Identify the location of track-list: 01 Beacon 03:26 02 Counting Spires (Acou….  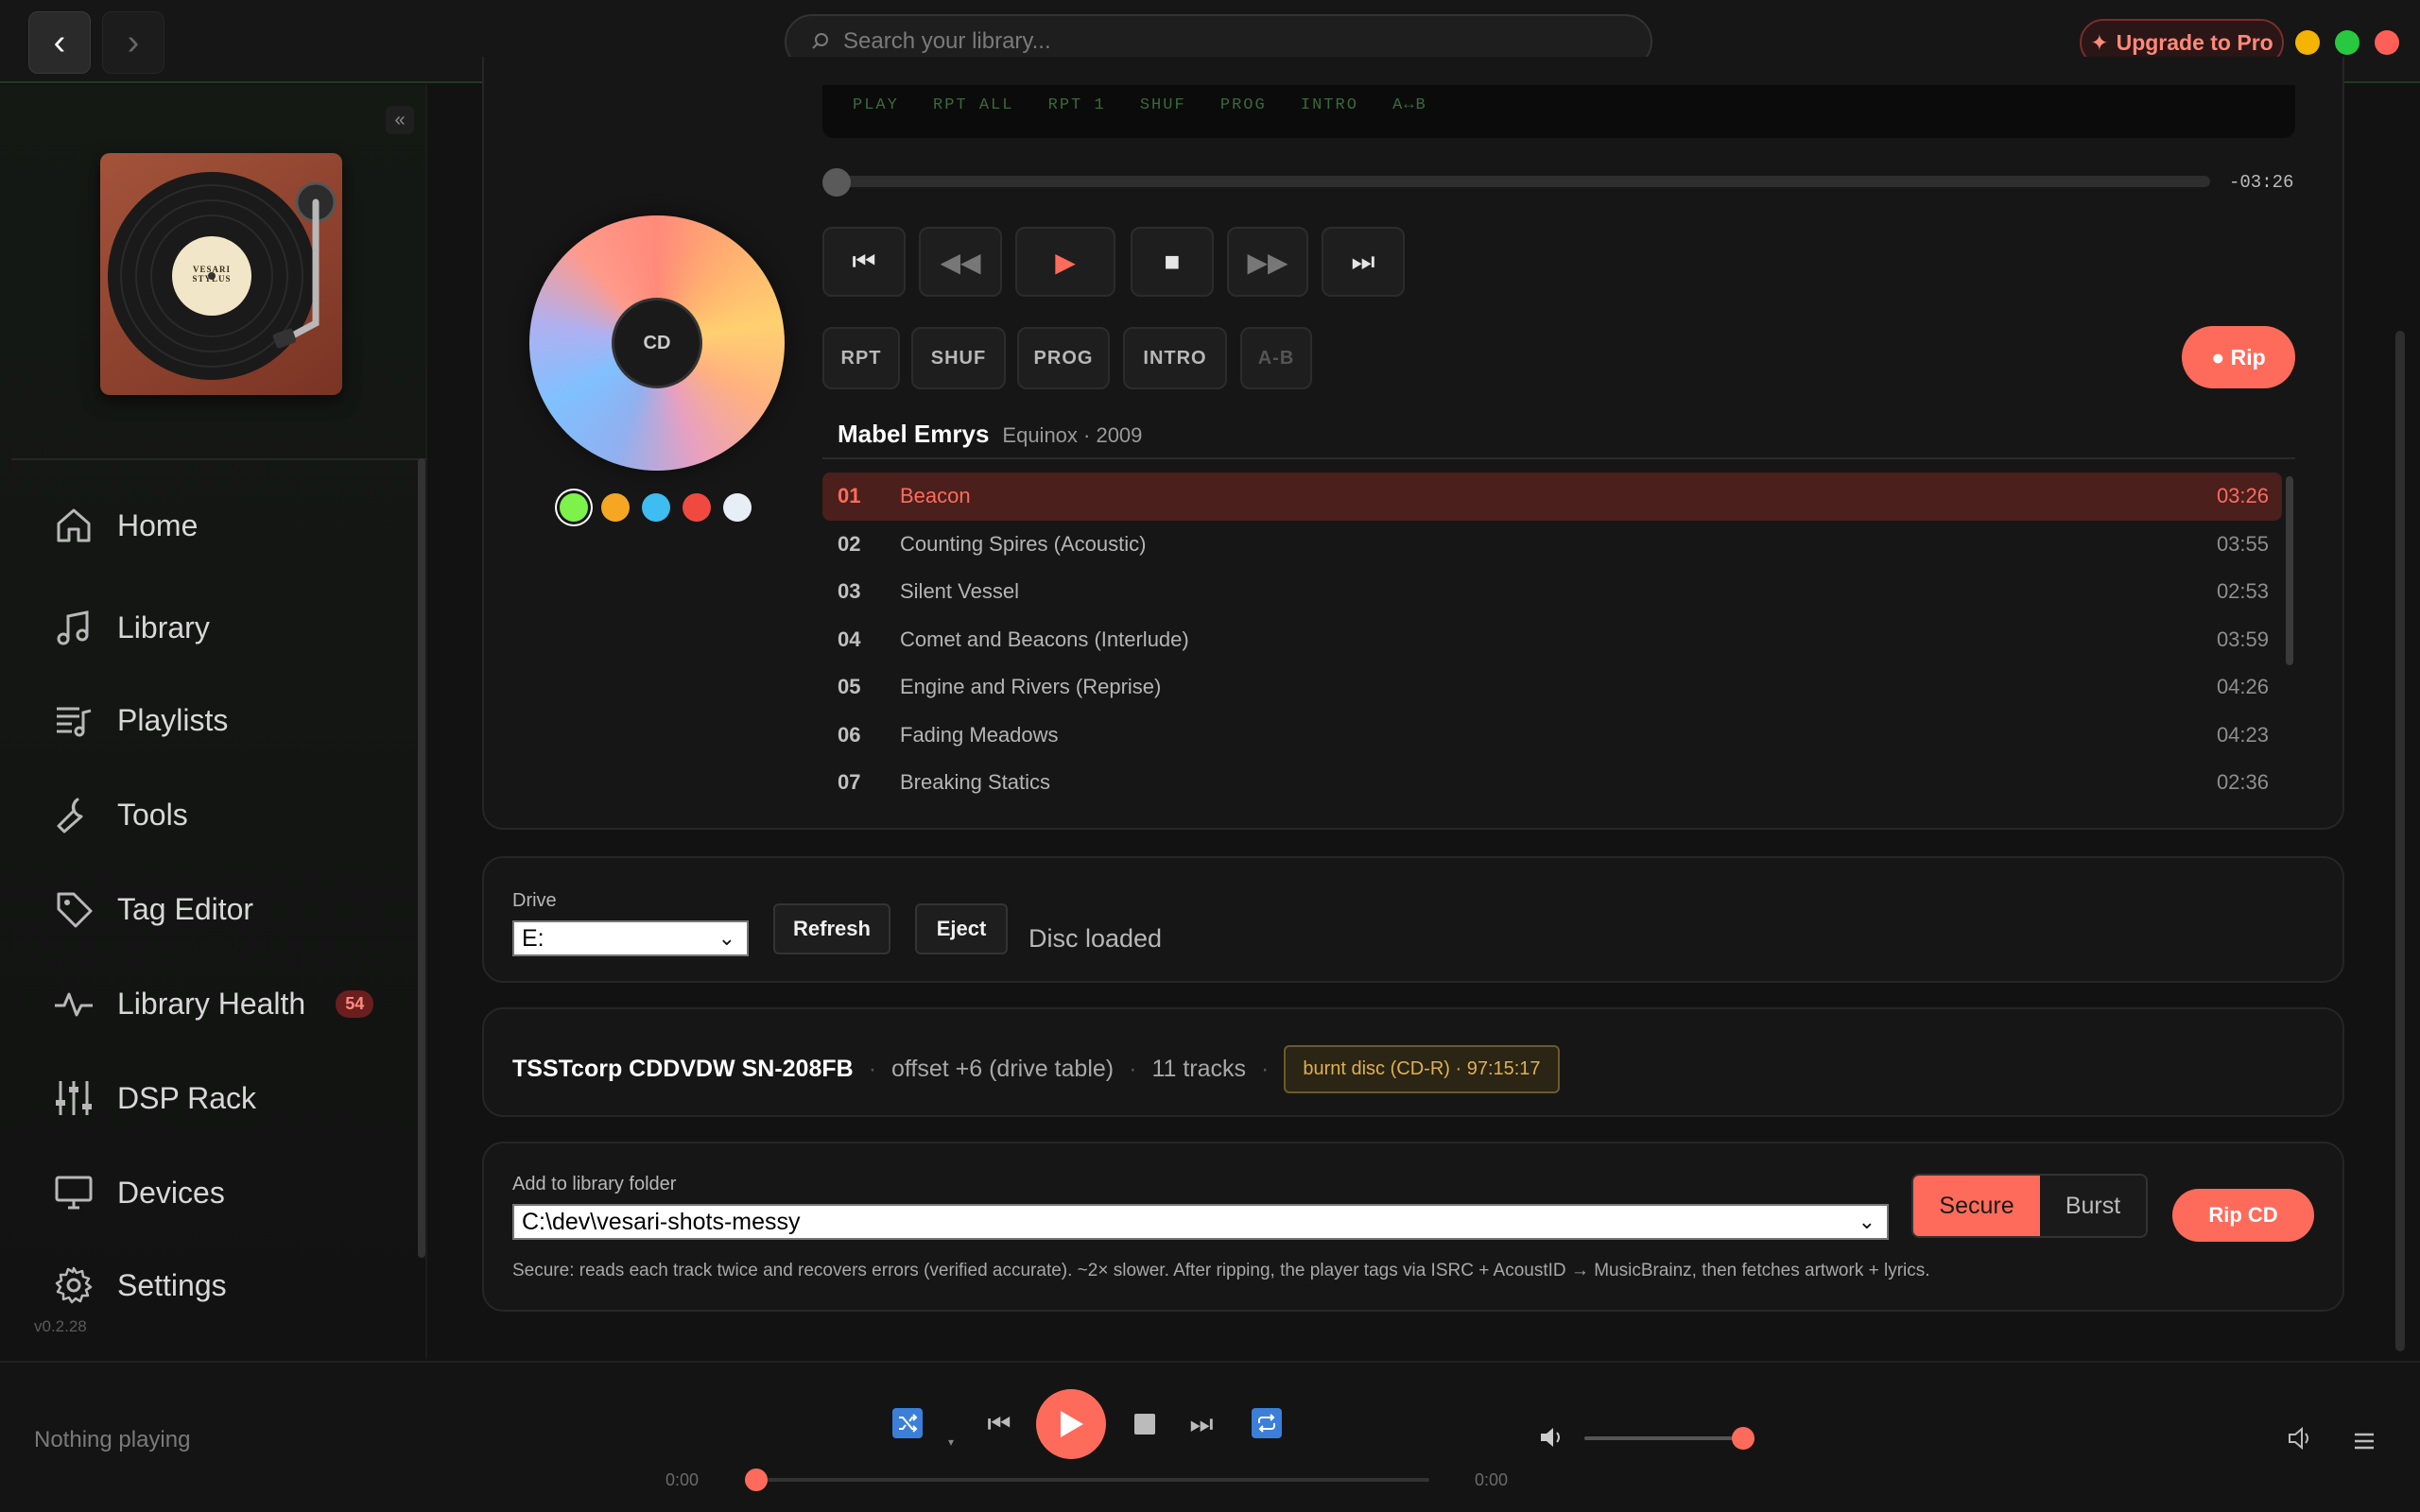
(1552, 633).